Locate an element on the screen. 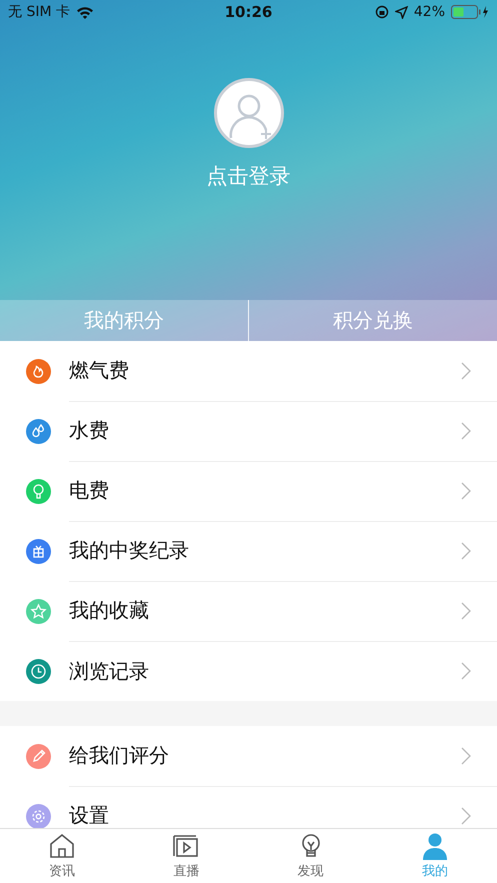 The image size is (497, 883). menu-item: 浏览记录 is located at coordinates (265, 671).